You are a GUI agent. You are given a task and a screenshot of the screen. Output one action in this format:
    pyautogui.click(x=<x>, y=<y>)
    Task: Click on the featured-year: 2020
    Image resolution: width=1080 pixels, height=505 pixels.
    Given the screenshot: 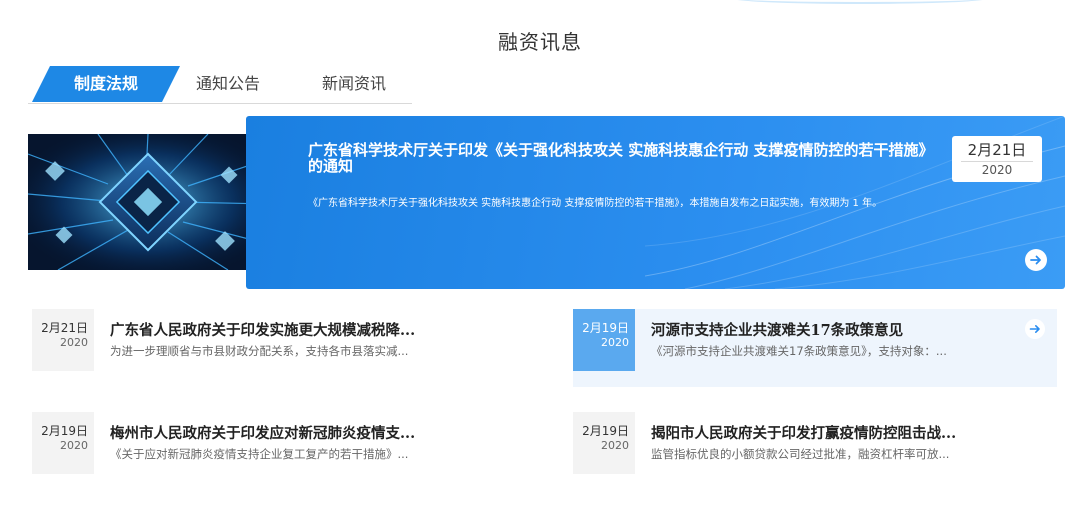 What is the action you would take?
    pyautogui.click(x=997, y=170)
    